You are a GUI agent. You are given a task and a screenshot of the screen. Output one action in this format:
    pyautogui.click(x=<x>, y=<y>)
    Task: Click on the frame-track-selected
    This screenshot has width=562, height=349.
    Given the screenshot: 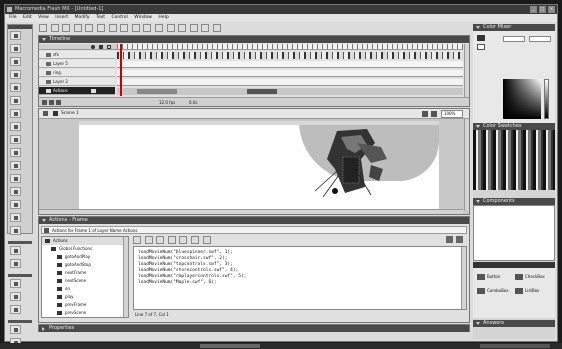 What is the action you would take?
    pyautogui.click(x=290, y=91)
    